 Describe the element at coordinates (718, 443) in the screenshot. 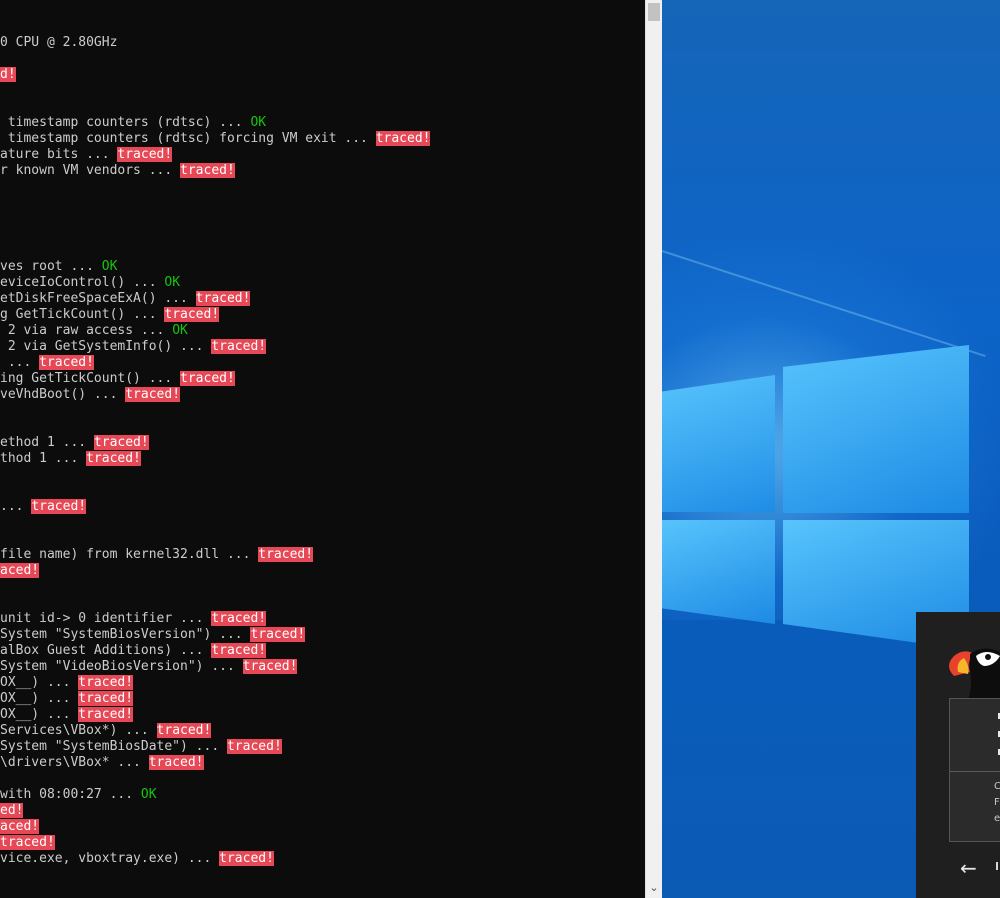

I see `windows-logo-pane-top-left` at that location.